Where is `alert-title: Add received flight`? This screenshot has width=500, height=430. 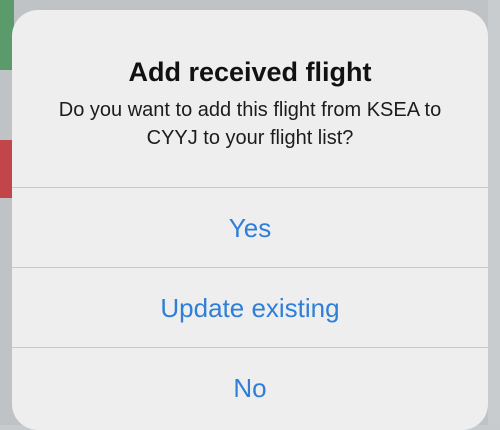
alert-title: Add received flight is located at coordinates (250, 72).